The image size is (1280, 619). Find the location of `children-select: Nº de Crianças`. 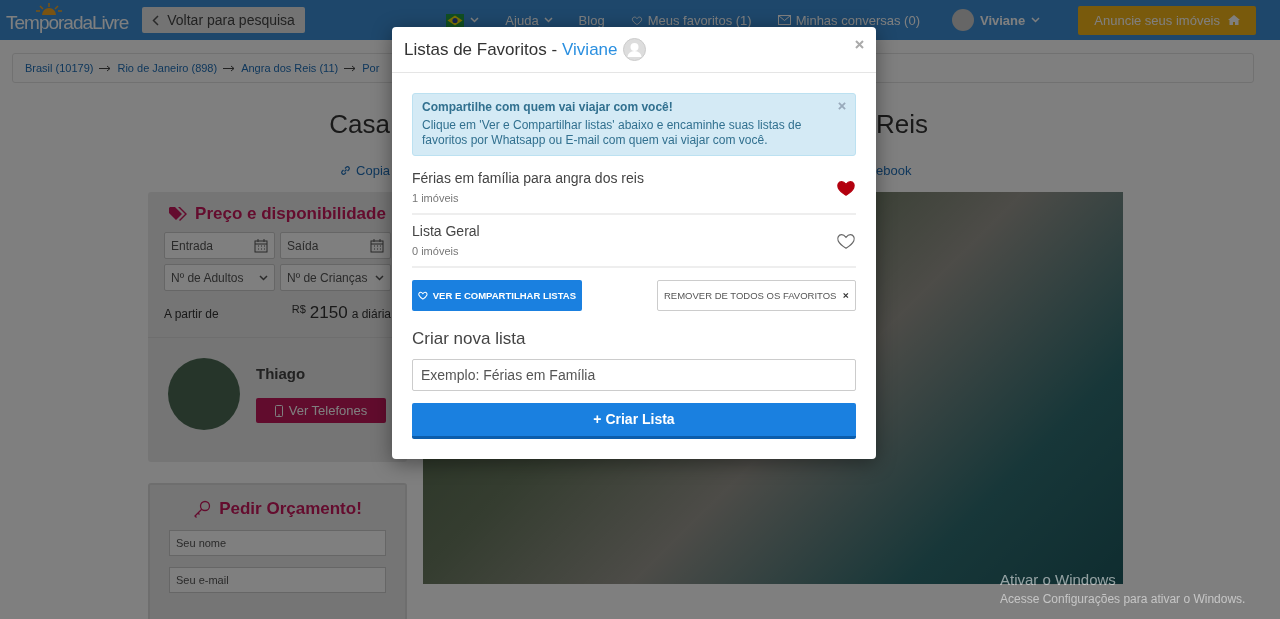

children-select: Nº de Crianças is located at coordinates (335, 277).